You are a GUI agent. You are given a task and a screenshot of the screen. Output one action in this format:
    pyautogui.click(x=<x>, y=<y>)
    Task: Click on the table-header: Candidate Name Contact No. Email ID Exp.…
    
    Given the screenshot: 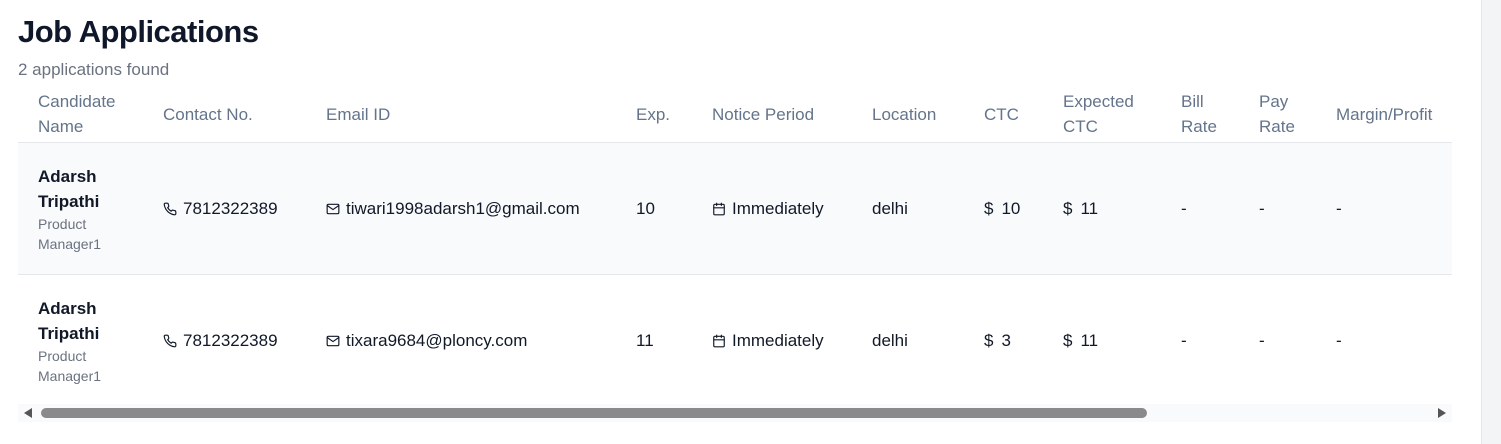 What is the action you would take?
    pyautogui.click(x=735, y=114)
    